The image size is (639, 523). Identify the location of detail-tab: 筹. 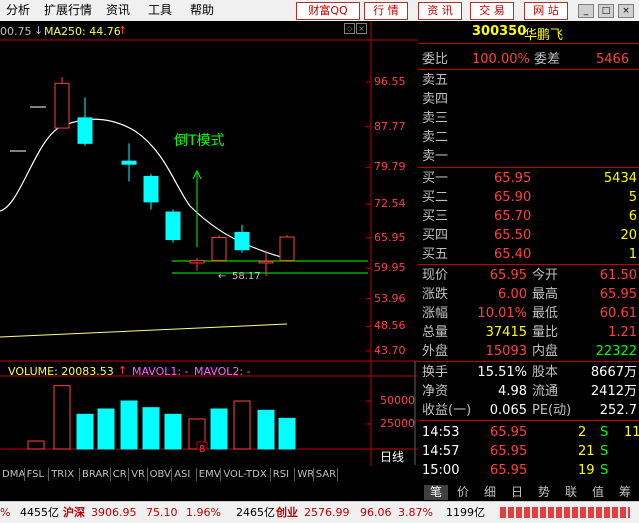
(625, 492).